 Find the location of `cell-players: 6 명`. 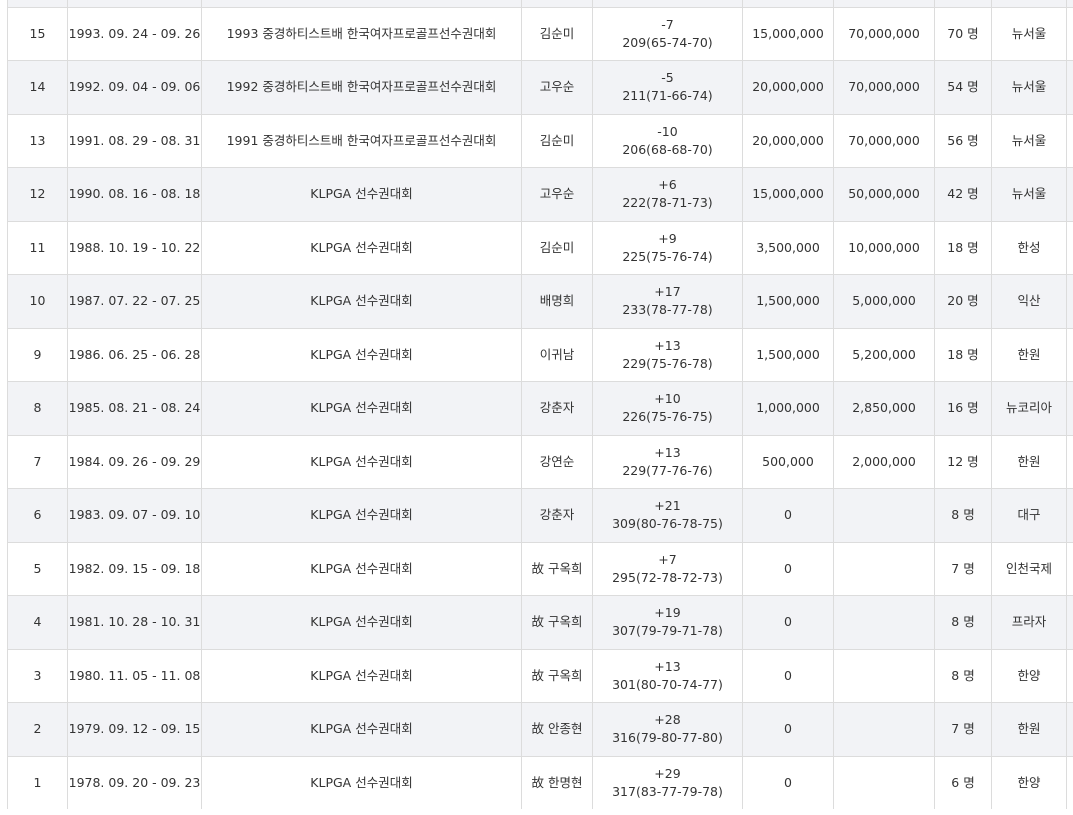

cell-players: 6 명 is located at coordinates (963, 782).